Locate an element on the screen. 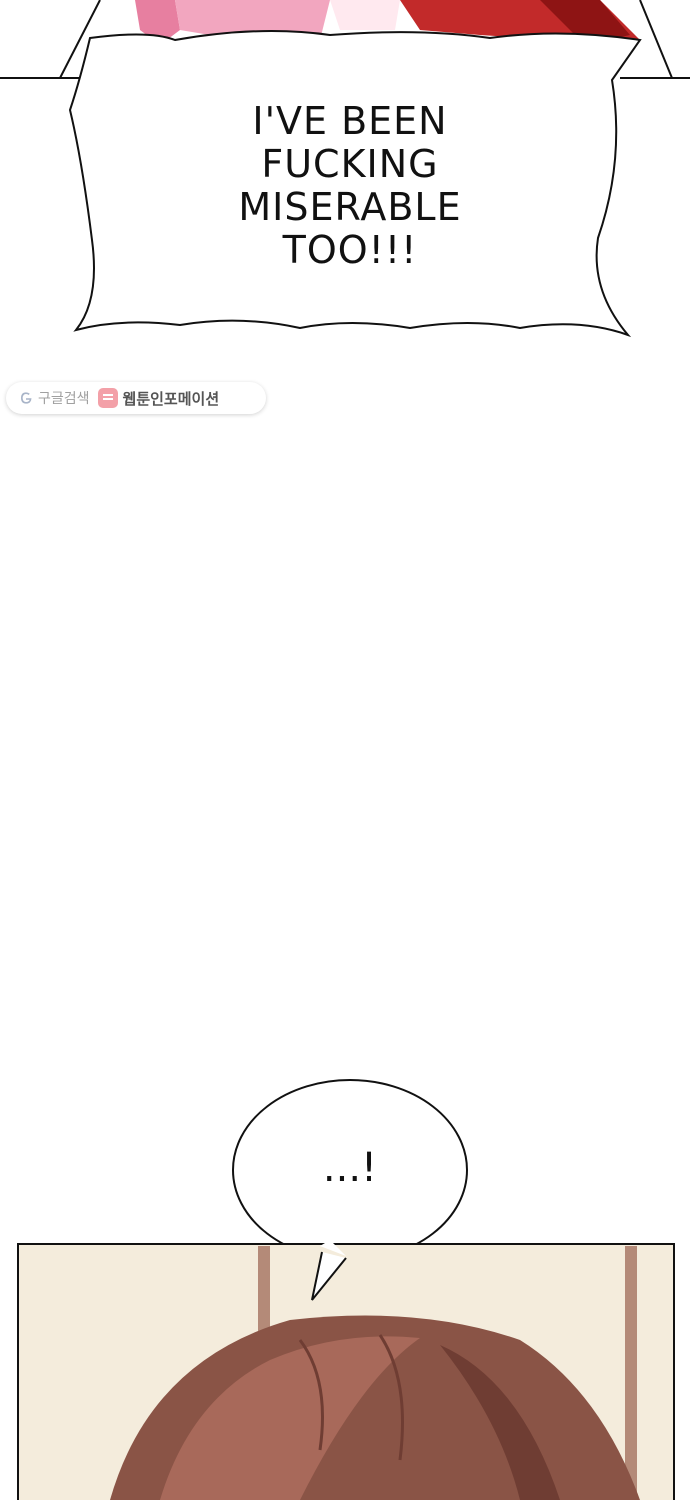 This screenshot has height=1500, width=690. webtoon-logo-icon is located at coordinates (107, 398).